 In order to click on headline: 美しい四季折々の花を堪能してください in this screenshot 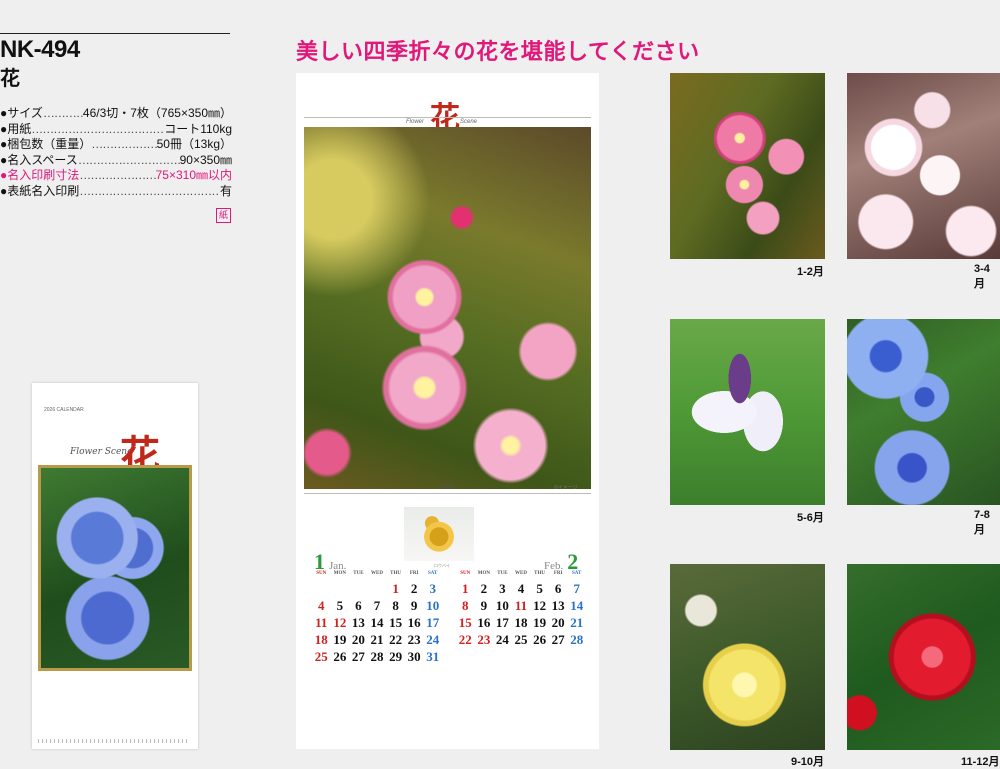, I will do `click(498, 51)`.